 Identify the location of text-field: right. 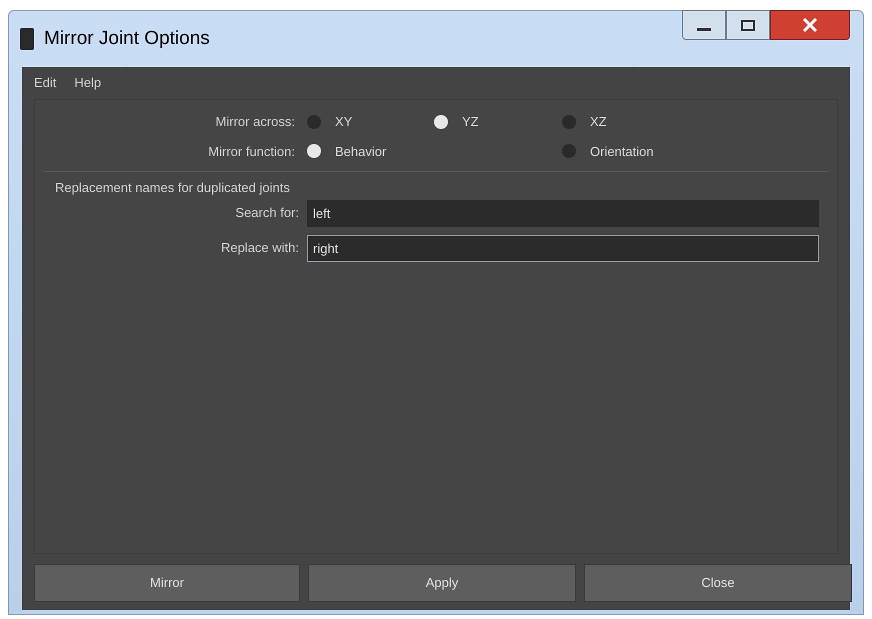
(563, 248).